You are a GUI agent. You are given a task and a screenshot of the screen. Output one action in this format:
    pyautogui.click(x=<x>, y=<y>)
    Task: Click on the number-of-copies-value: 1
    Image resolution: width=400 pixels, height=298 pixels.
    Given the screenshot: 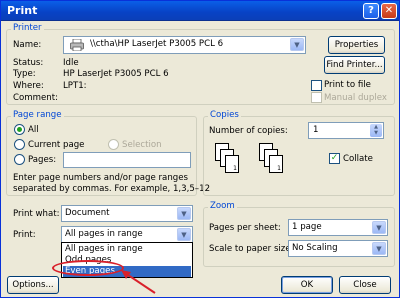 What is the action you would take?
    pyautogui.click(x=316, y=130)
    